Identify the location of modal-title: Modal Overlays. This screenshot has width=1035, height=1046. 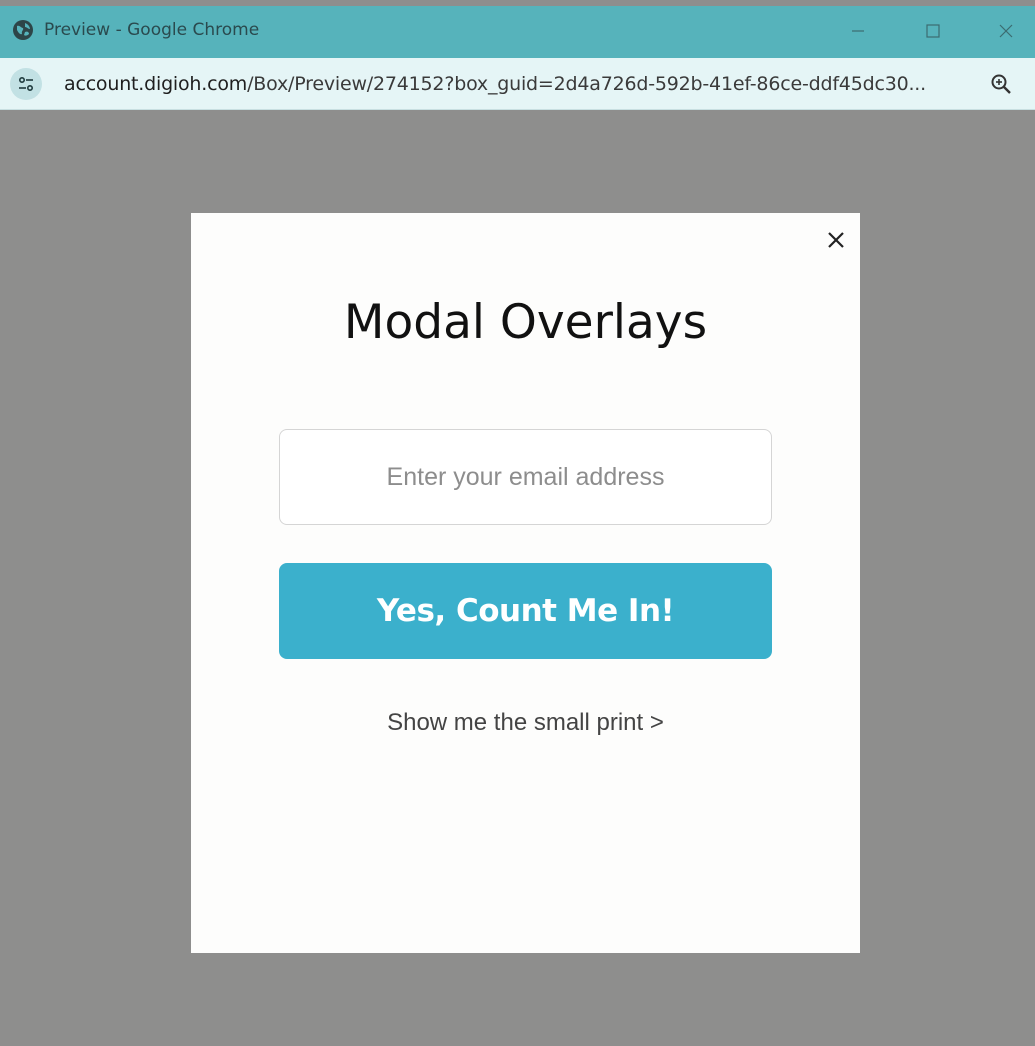
(525, 322).